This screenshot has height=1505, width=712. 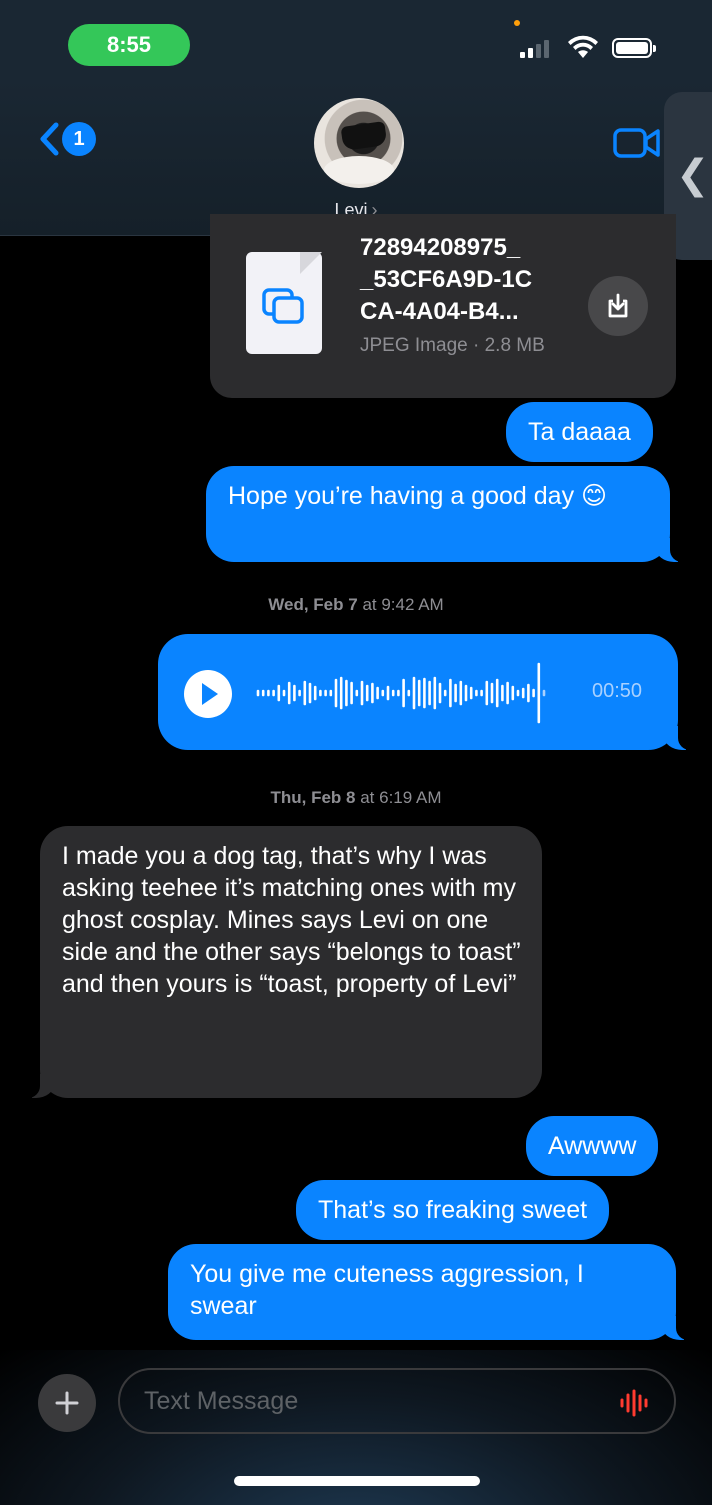 I want to click on audio-message-bubble: 00:50, so click(x=428, y=692).